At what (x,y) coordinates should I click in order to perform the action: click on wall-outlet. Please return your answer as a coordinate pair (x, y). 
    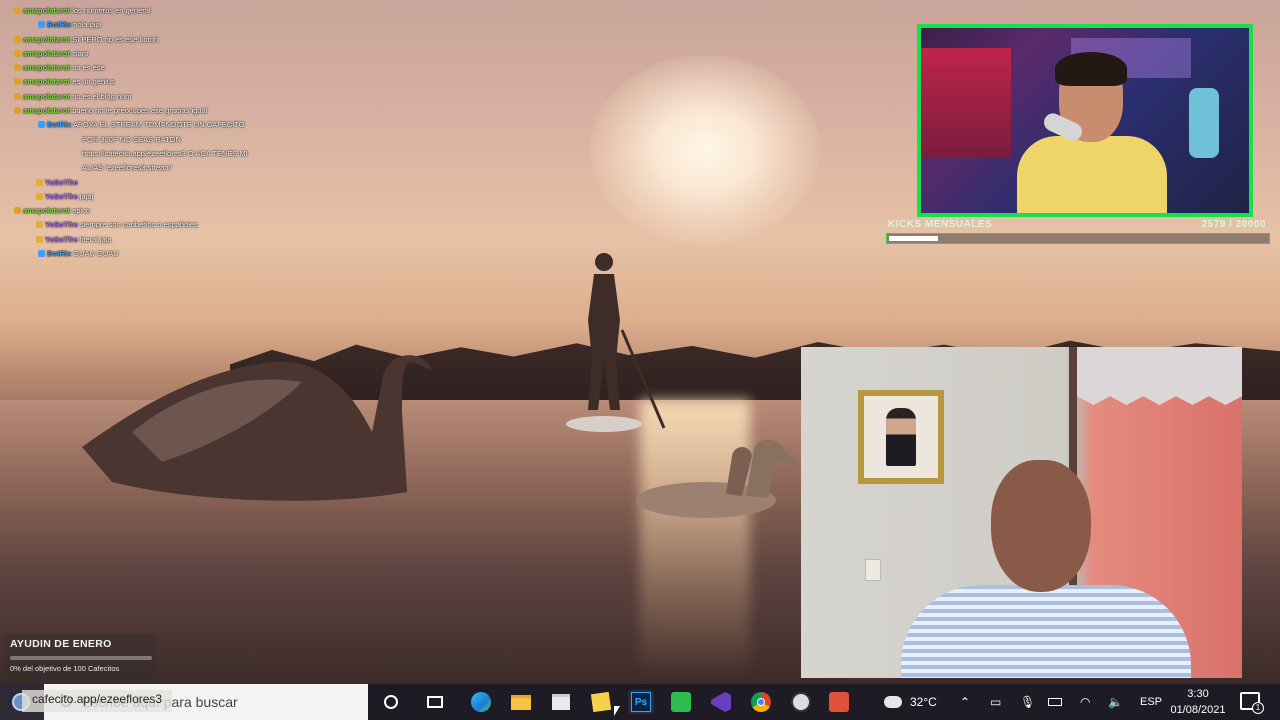
    Looking at the image, I should click on (873, 570).